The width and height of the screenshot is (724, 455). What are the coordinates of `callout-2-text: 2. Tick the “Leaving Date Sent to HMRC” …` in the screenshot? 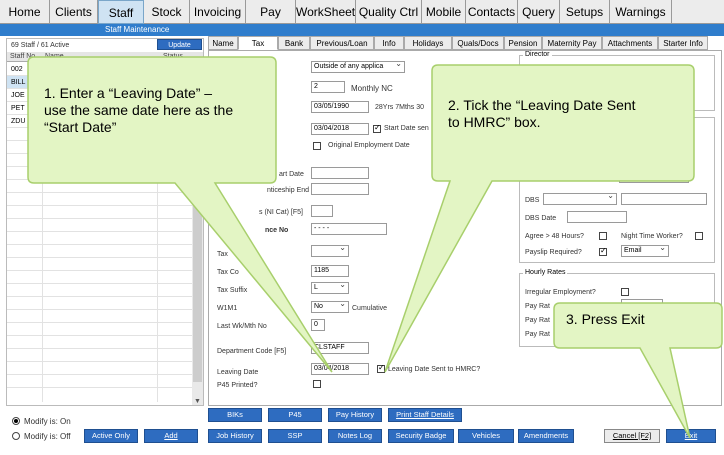 It's located at (542, 113).